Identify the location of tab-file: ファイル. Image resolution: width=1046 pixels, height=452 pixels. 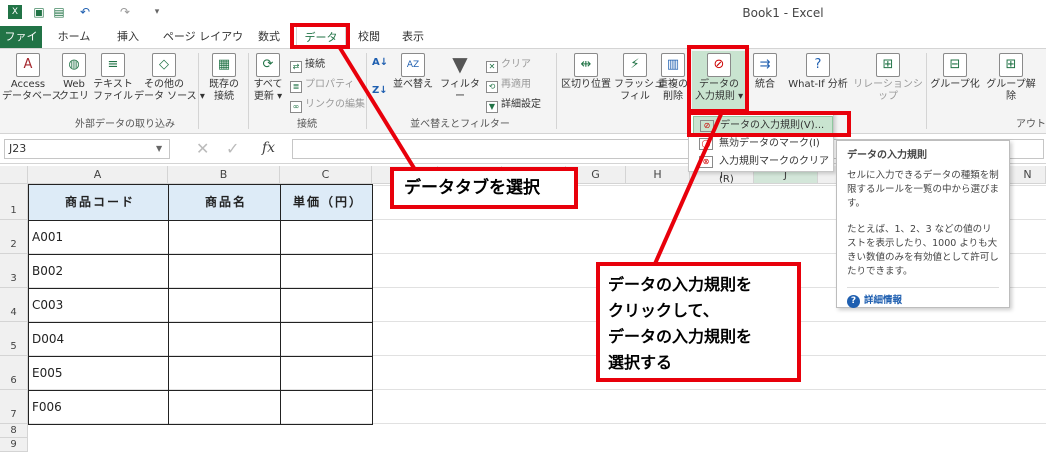
(21, 45).